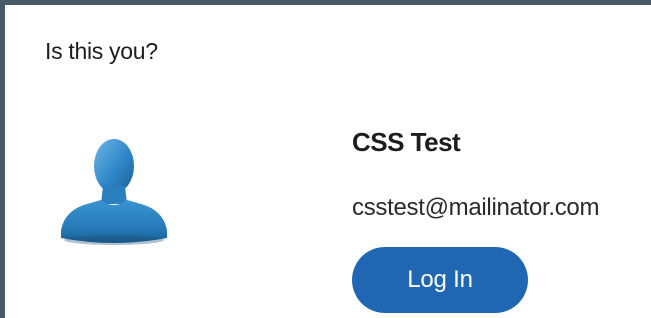 This screenshot has height=318, width=651. What do you see at coordinates (406, 142) in the screenshot?
I see `account-name: CSS Test` at bounding box center [406, 142].